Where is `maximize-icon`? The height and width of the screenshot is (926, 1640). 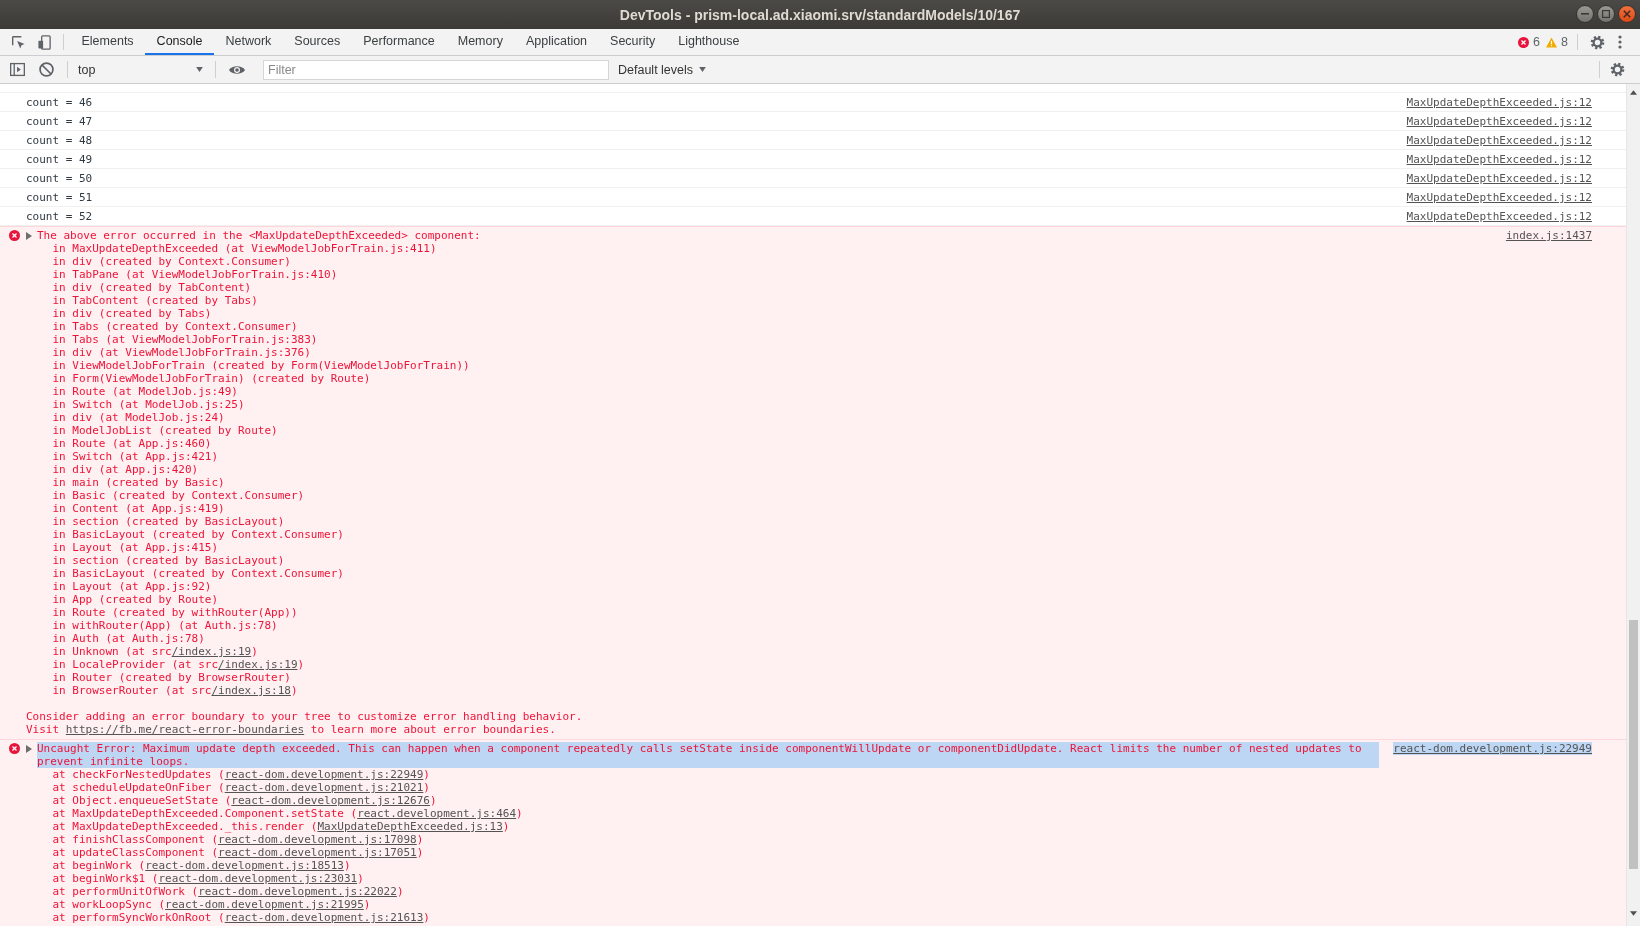
maximize-icon is located at coordinates (1606, 14).